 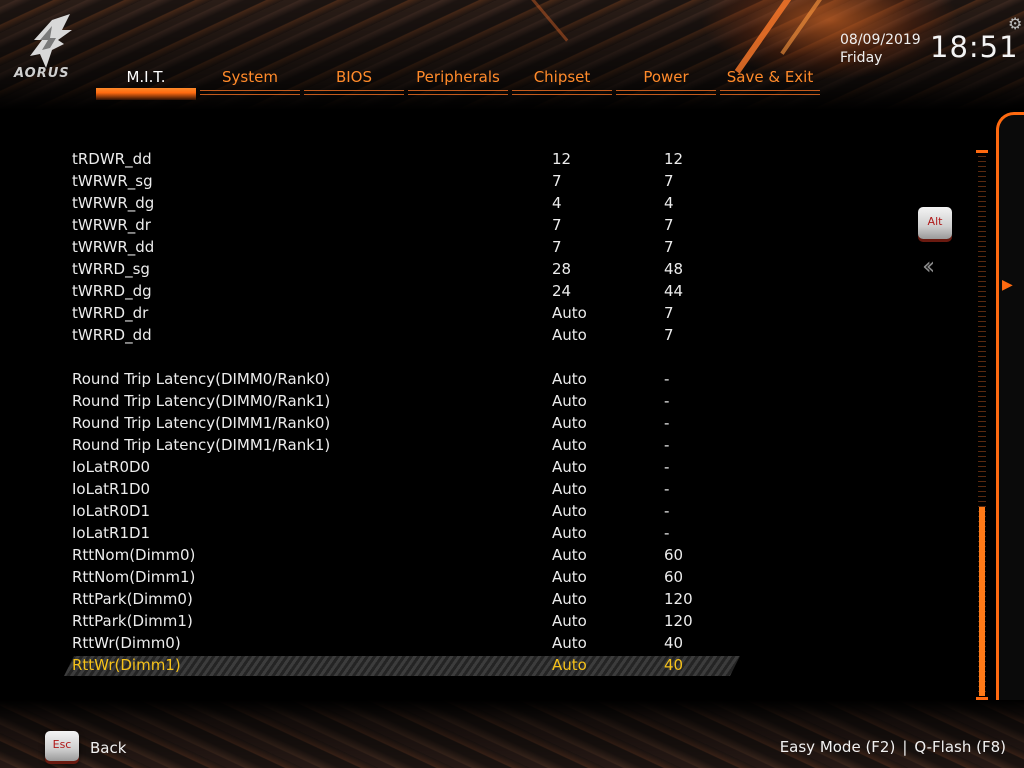 I want to click on footer-banner, so click(x=512, y=734).